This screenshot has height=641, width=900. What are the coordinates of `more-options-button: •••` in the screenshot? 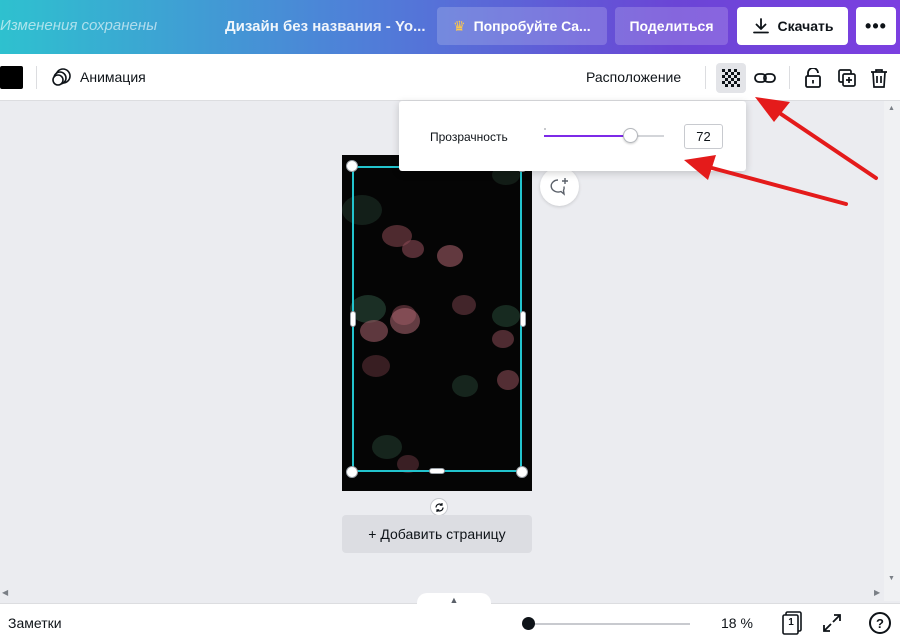 It's located at (876, 26).